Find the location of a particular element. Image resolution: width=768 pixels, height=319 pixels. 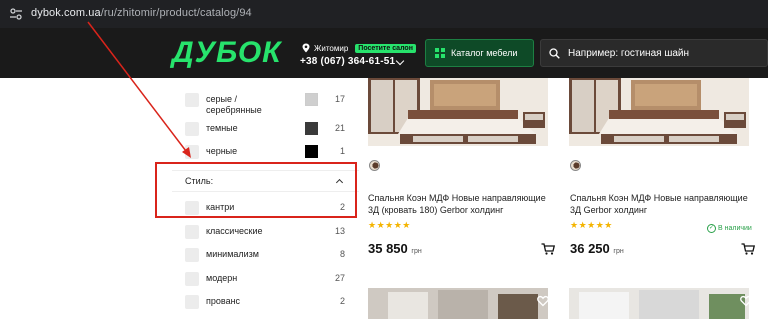

annotation-arrow is located at coordinates (139, 89).